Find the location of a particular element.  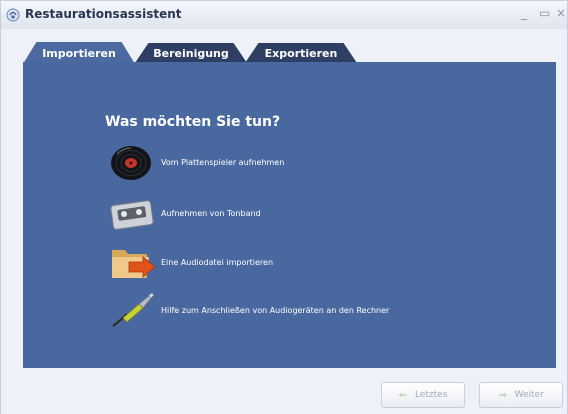

audio-cable-icon is located at coordinates (133, 310).